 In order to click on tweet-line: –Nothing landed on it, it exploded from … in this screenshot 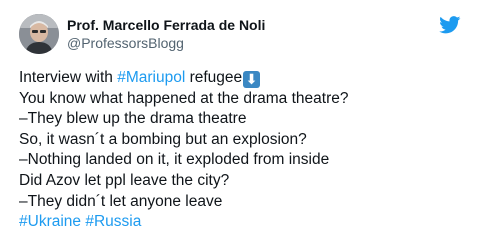, I will do `click(174, 160)`.